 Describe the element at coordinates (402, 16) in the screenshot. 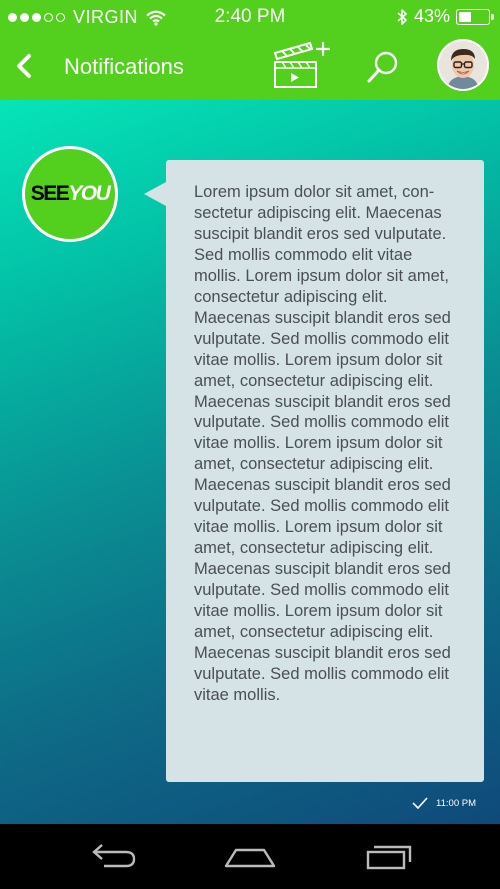

I see `bluetooth-icon` at that location.